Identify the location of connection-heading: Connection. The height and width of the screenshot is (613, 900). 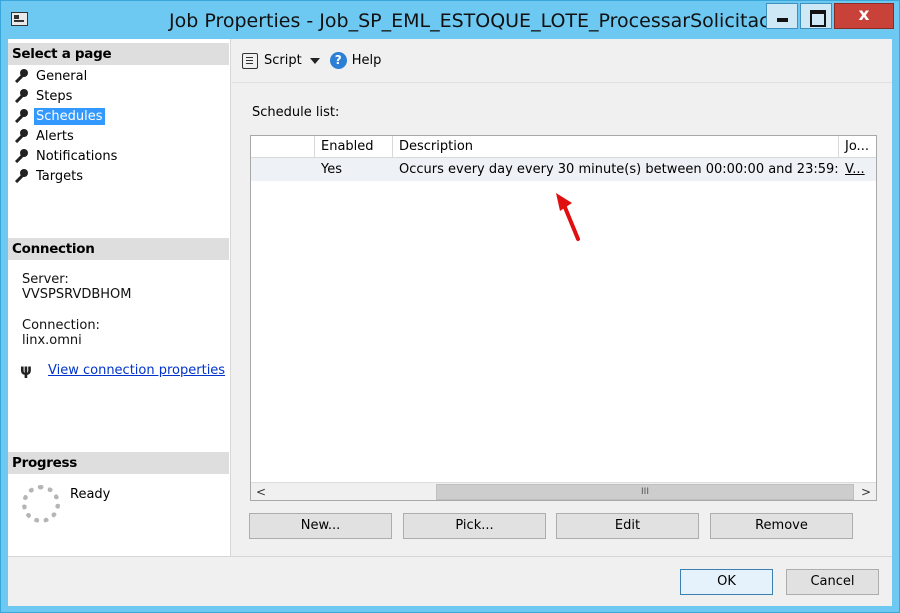
(118, 249).